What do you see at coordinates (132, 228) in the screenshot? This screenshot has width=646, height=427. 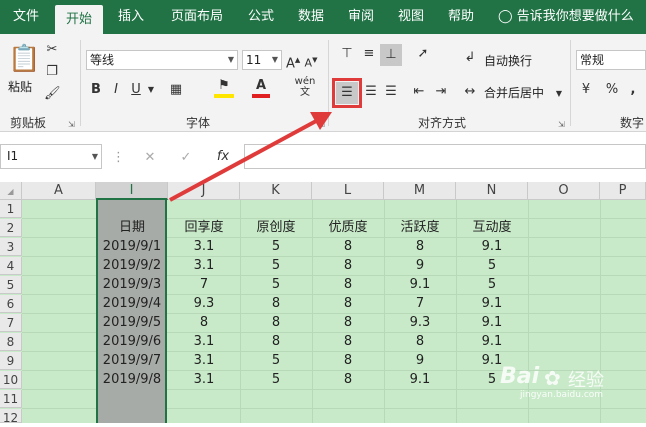 I see `header-cell: 日期` at bounding box center [132, 228].